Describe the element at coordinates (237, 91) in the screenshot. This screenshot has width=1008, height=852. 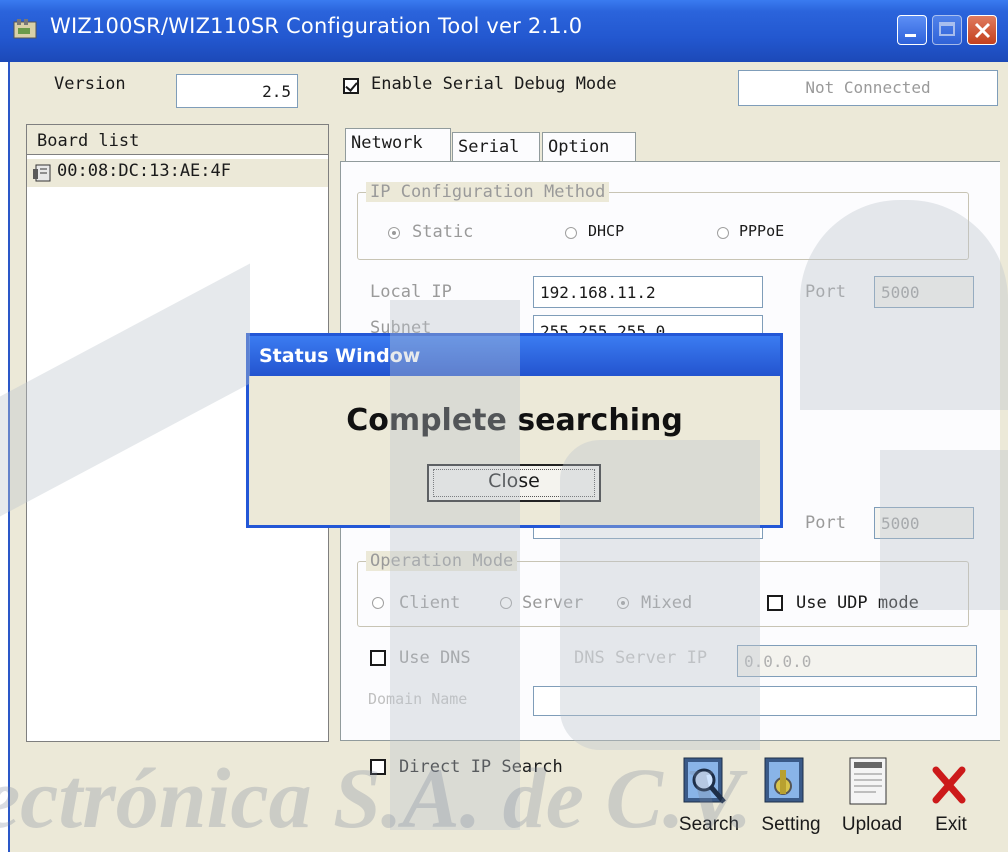
I see `version-field: 2.5` at that location.